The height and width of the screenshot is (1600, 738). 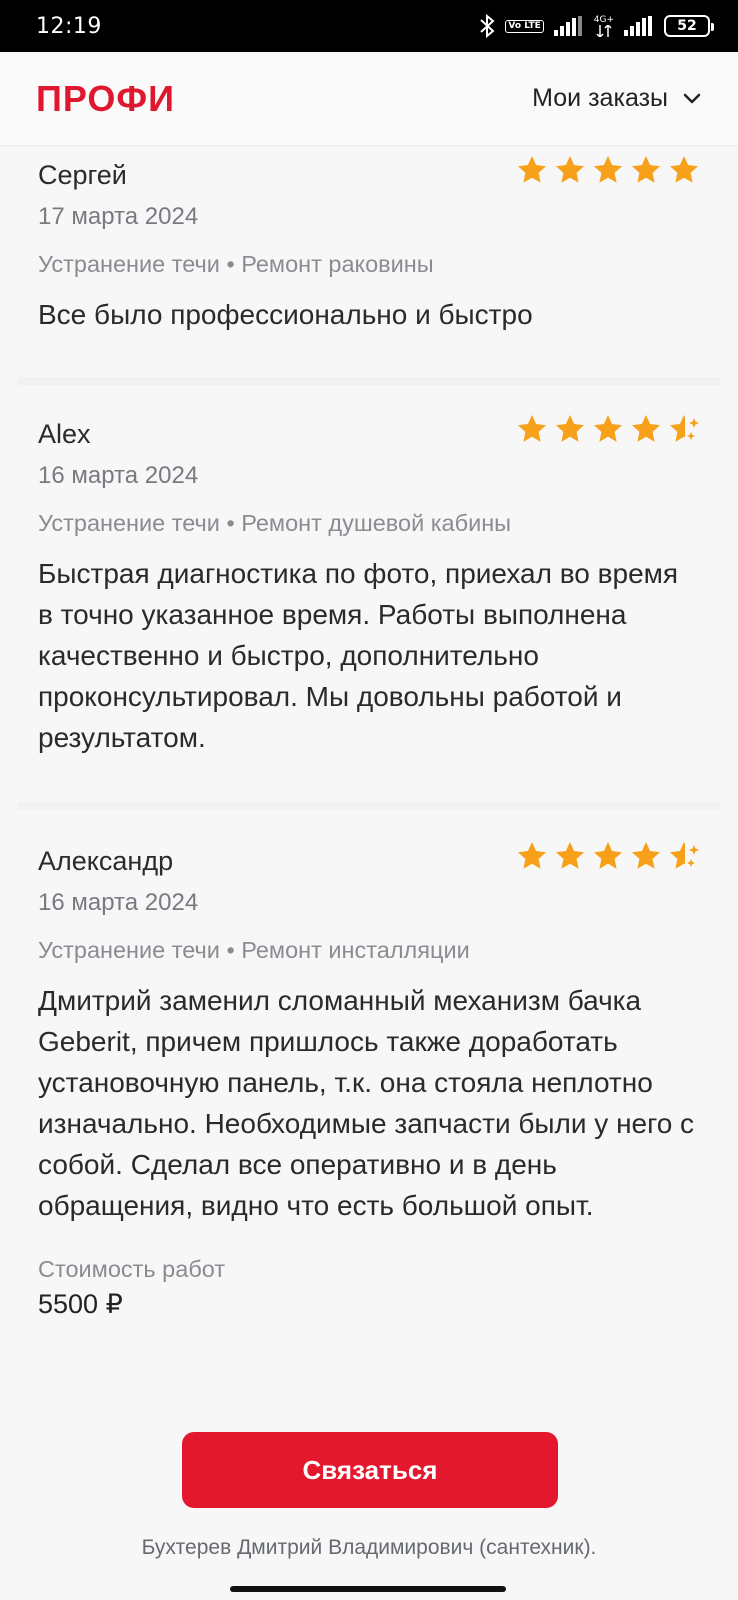 What do you see at coordinates (105, 99) in the screenshot?
I see `profi-logo: ПРОФИ` at bounding box center [105, 99].